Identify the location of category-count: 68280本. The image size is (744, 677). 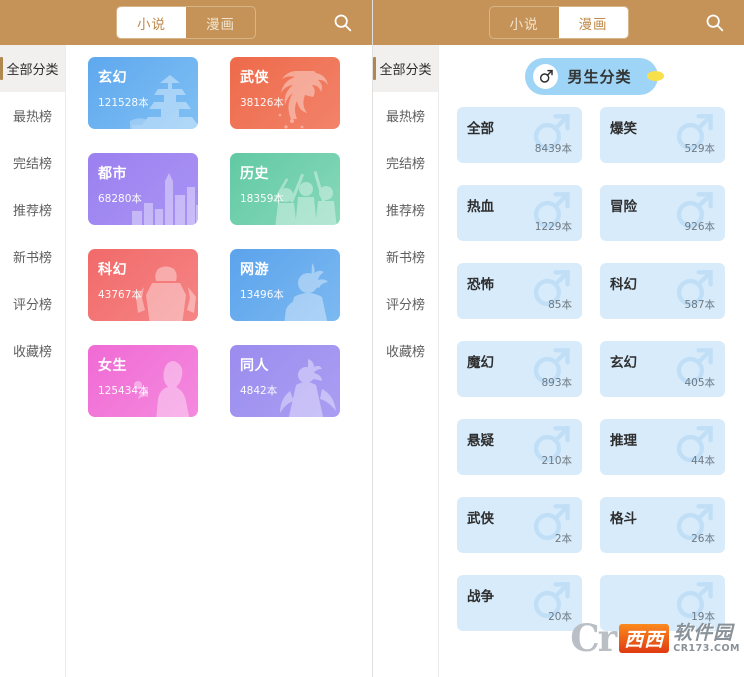
(120, 199).